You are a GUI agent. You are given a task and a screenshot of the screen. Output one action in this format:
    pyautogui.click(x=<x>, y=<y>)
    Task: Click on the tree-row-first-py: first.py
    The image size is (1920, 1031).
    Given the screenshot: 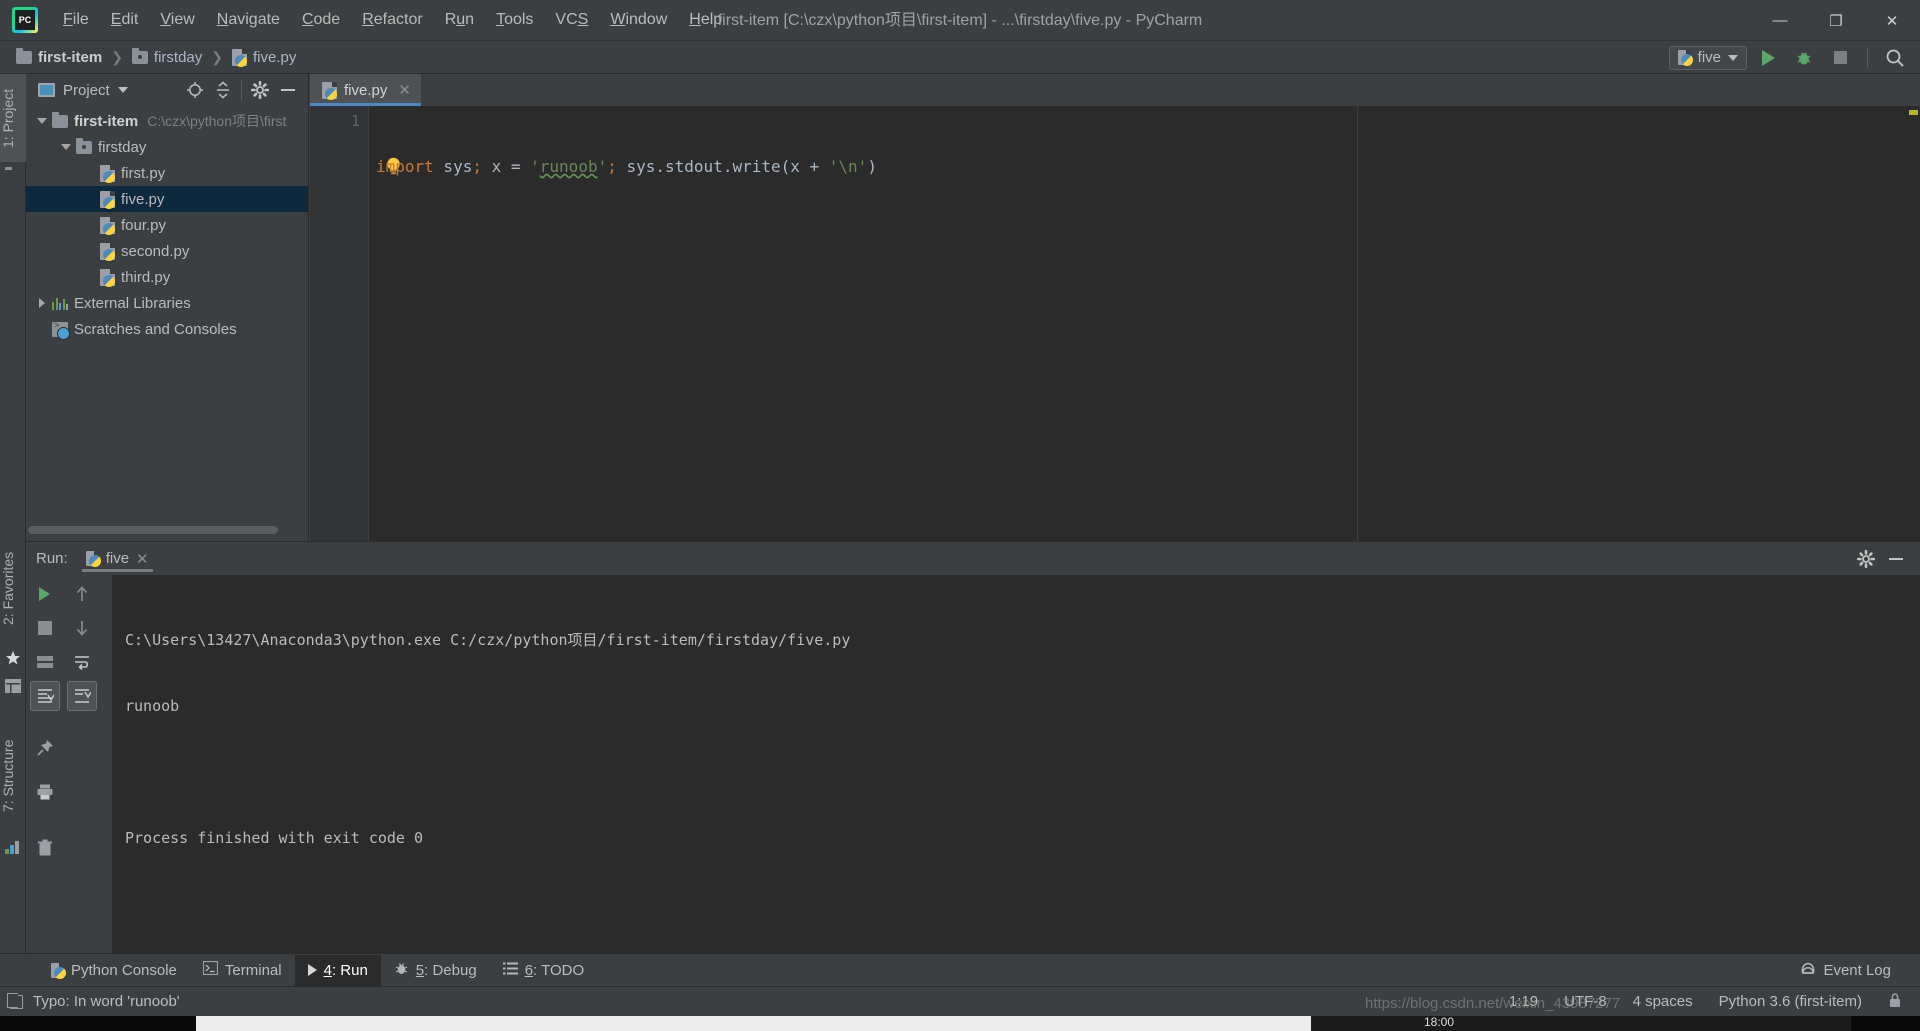 What is the action you would take?
    pyautogui.click(x=167, y=173)
    